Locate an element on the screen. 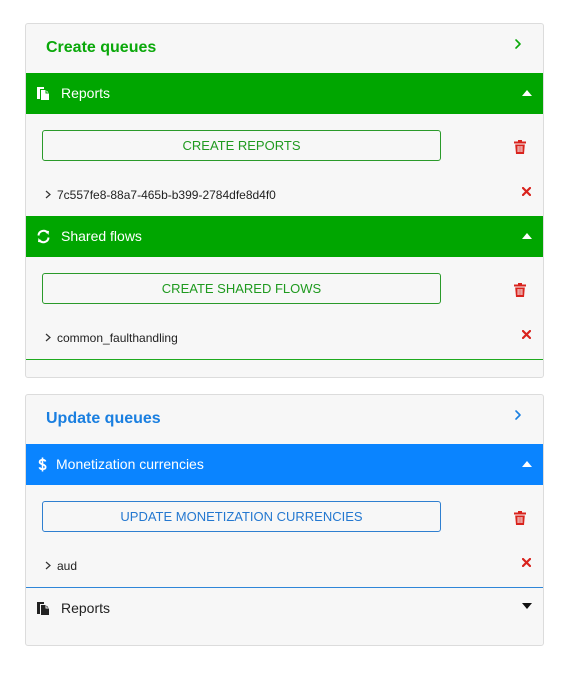  item-label: common_faulthandling is located at coordinates (117, 338).